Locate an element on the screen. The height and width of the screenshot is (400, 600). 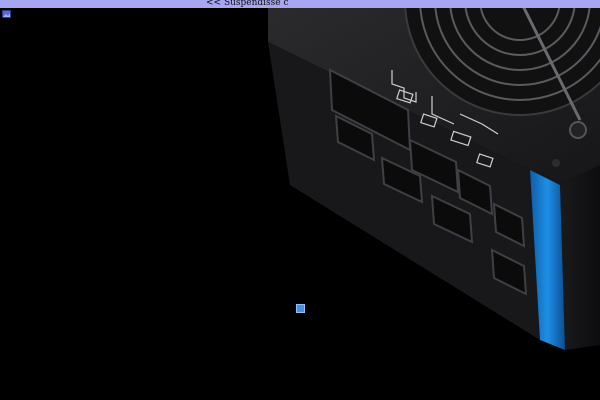
image-icon is located at coordinates (6, 14).